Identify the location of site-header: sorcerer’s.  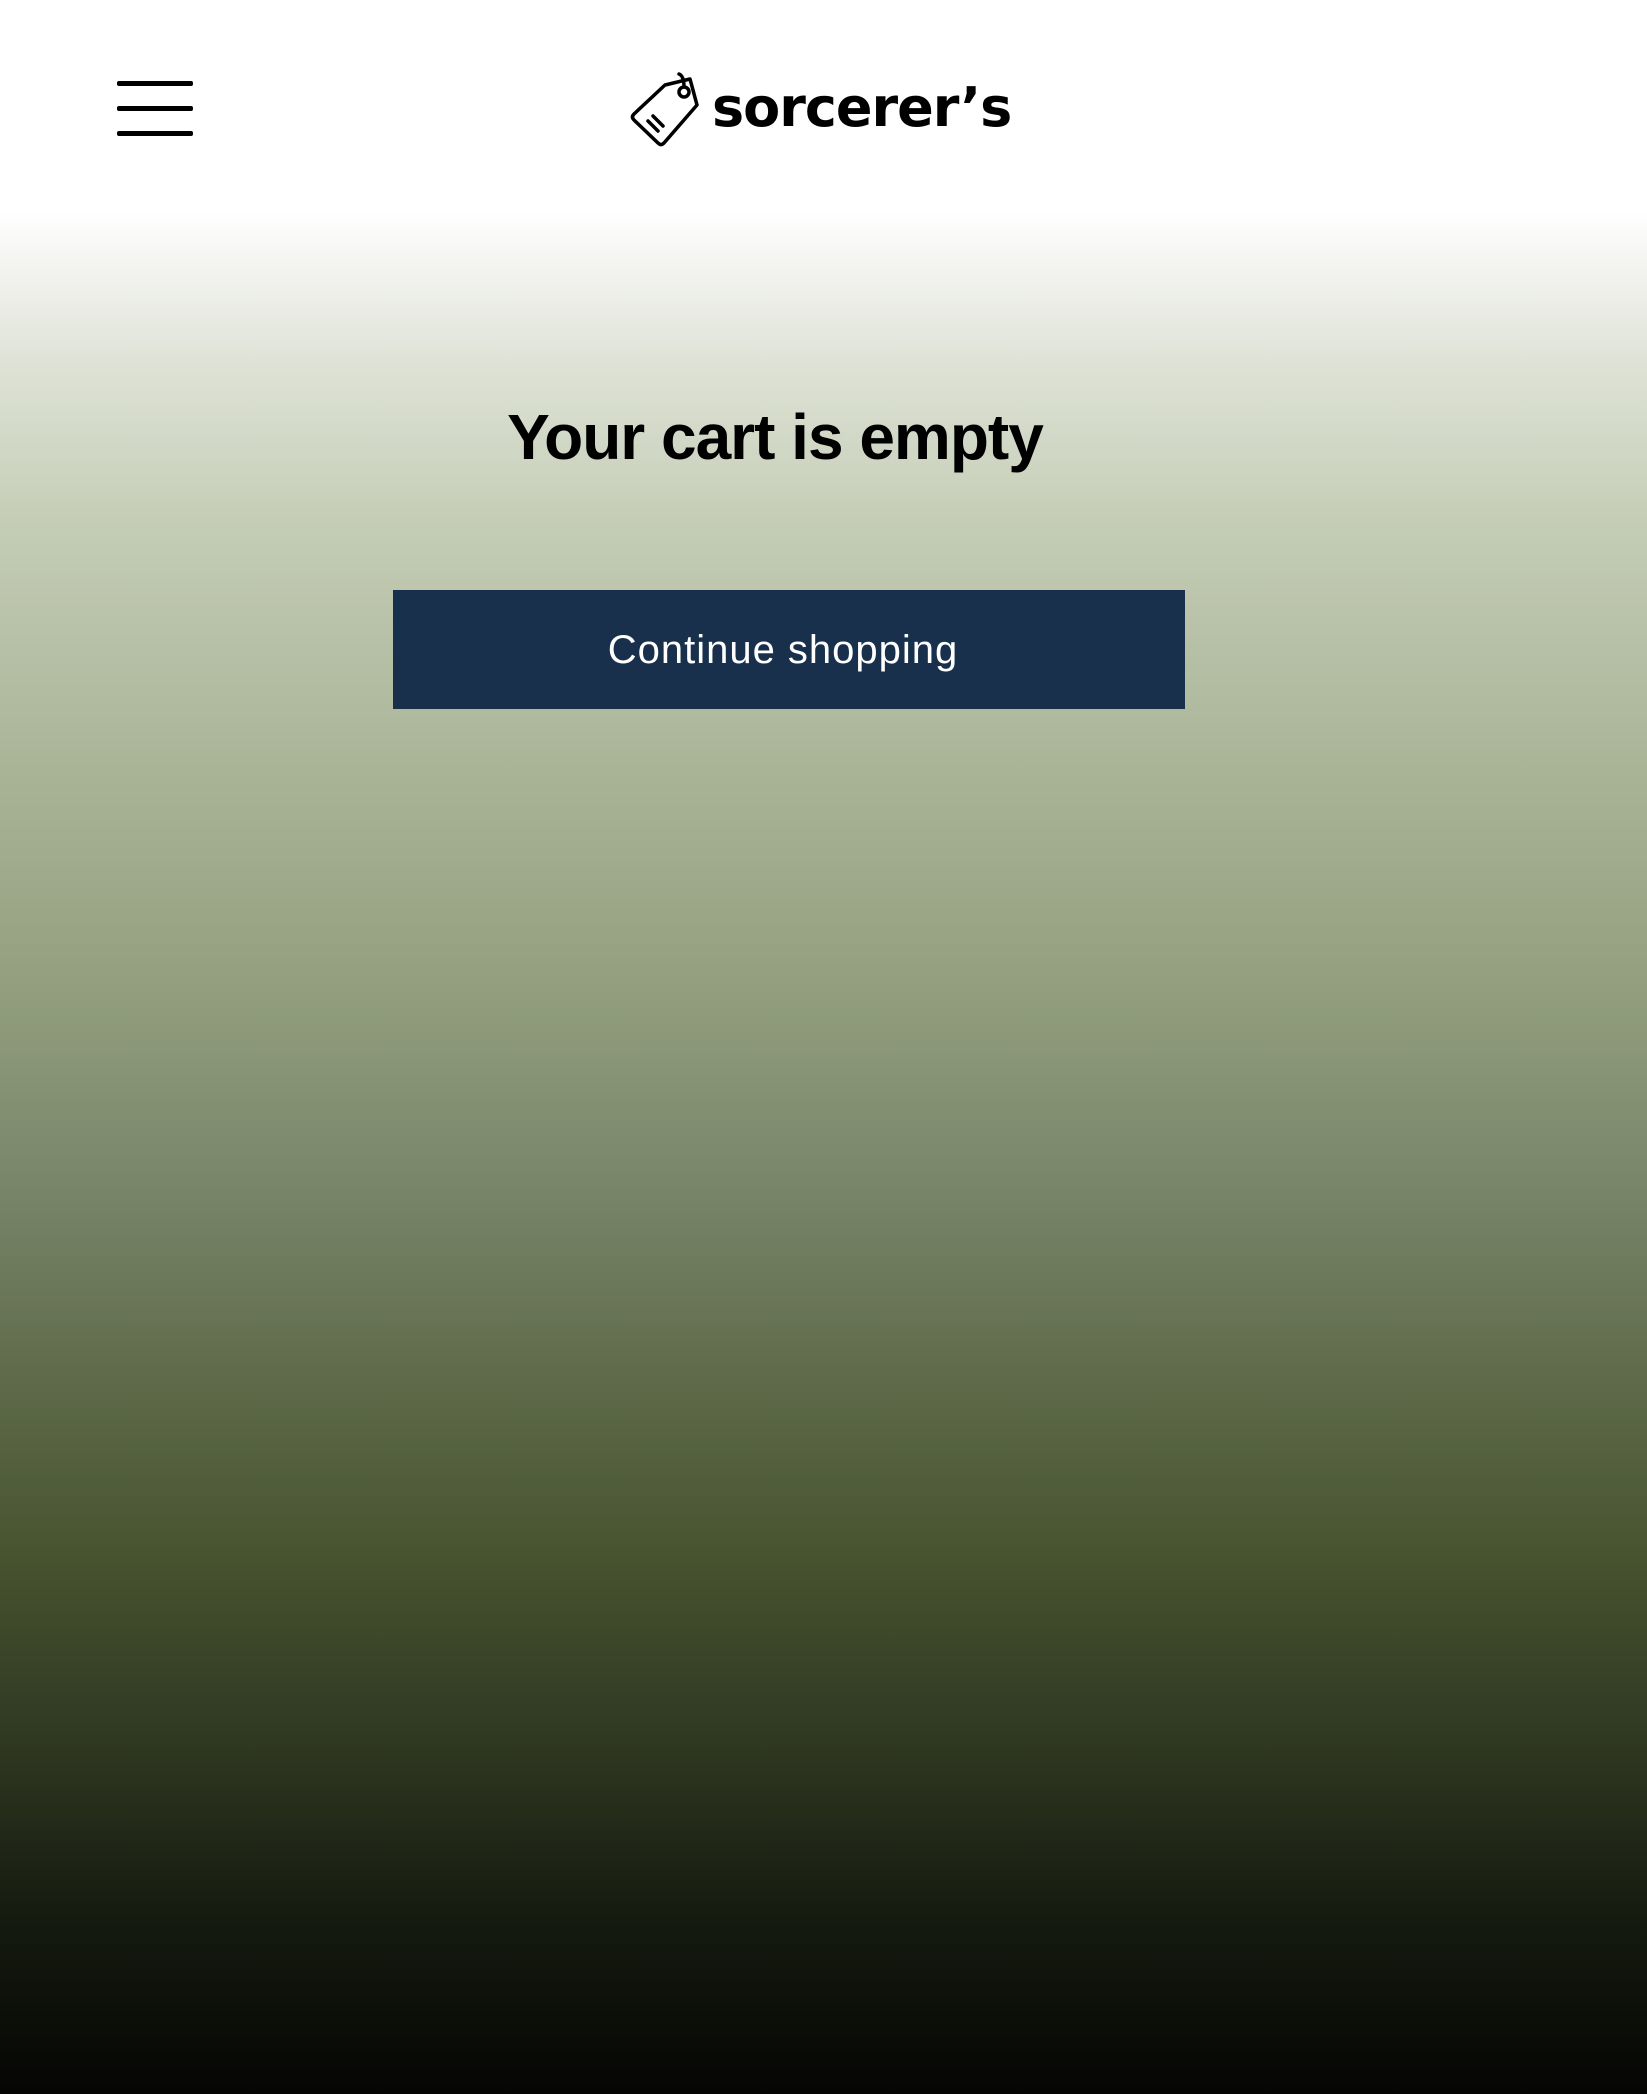
(823, 105).